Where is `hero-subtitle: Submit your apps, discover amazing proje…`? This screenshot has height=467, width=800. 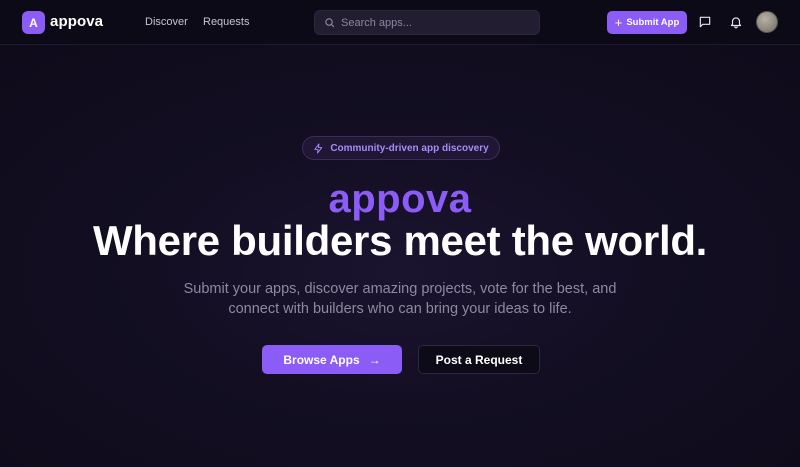
hero-subtitle: Submit your apps, discover amazing proje… is located at coordinates (400, 299).